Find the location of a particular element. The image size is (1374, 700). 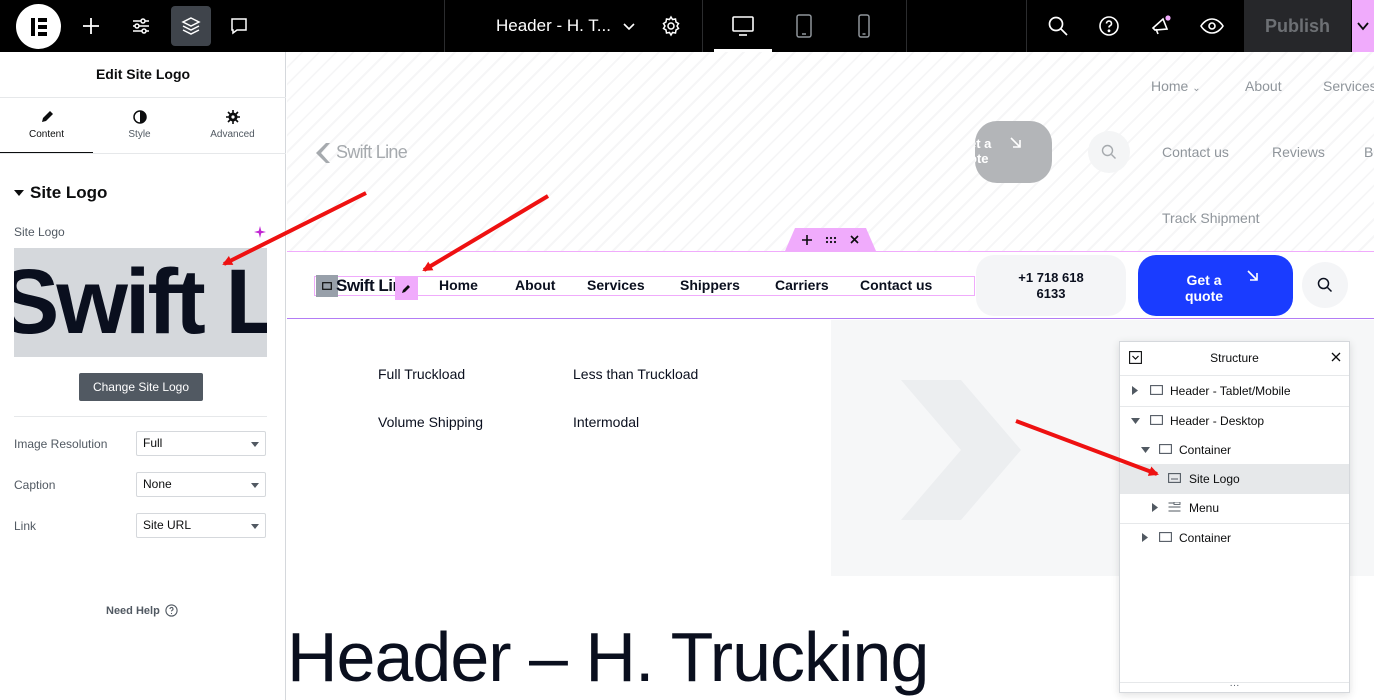

change-site-logo-button: Change Site Logo is located at coordinates (141, 387).